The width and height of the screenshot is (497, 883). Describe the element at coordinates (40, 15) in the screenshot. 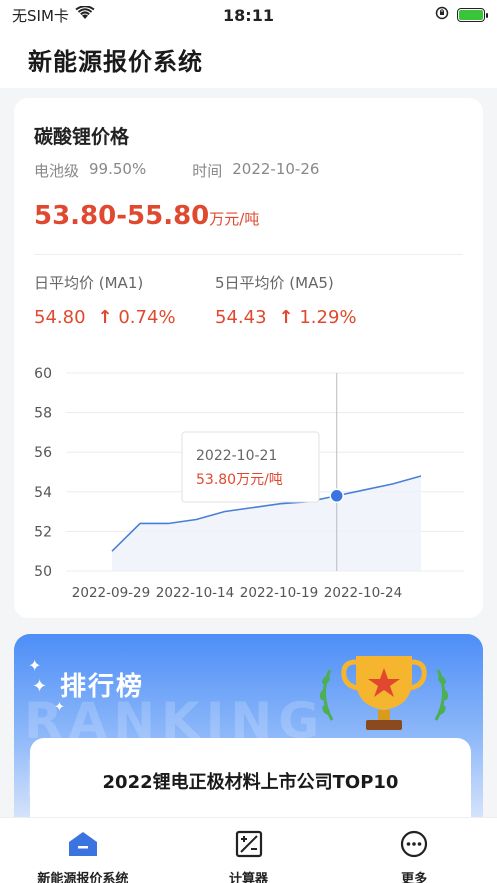

I see `carrier-label: 无SIM卡` at that location.